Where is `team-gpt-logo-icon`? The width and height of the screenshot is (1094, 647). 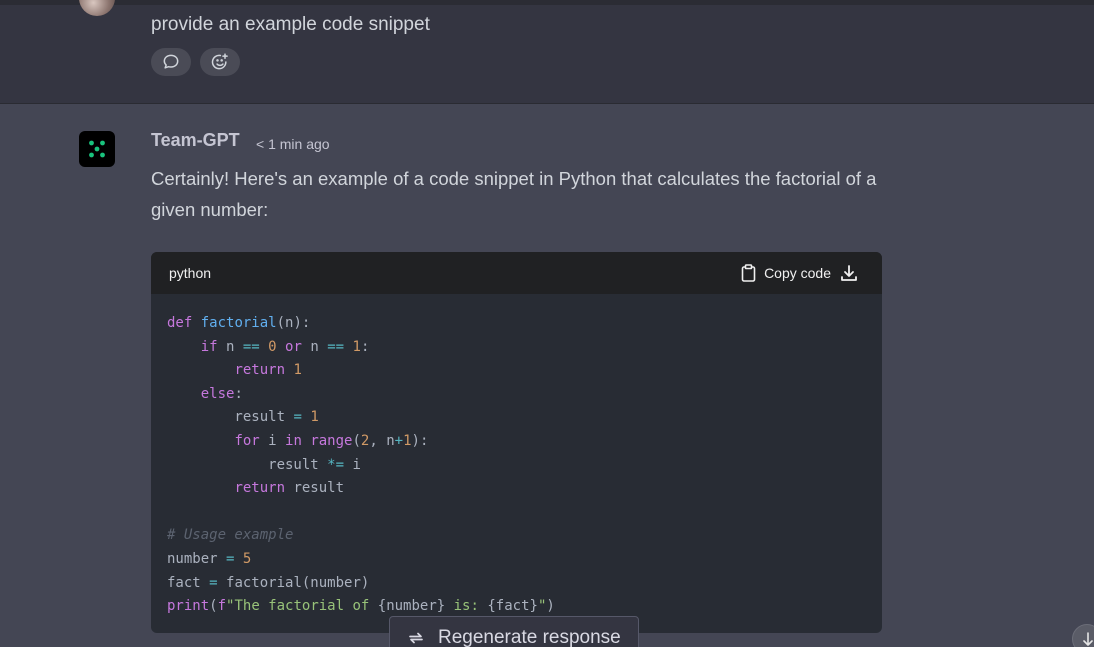 team-gpt-logo-icon is located at coordinates (97, 149).